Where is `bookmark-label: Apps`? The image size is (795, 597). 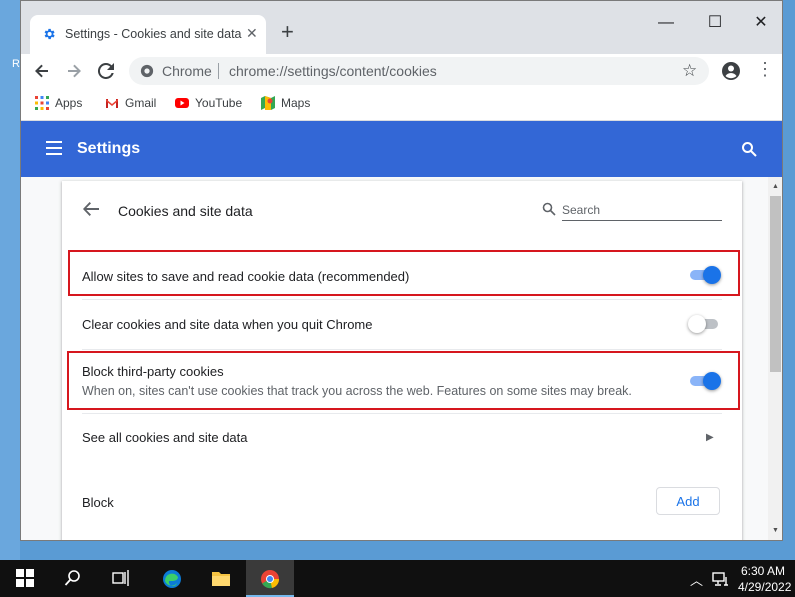
bookmark-label: Apps is located at coordinates (69, 103).